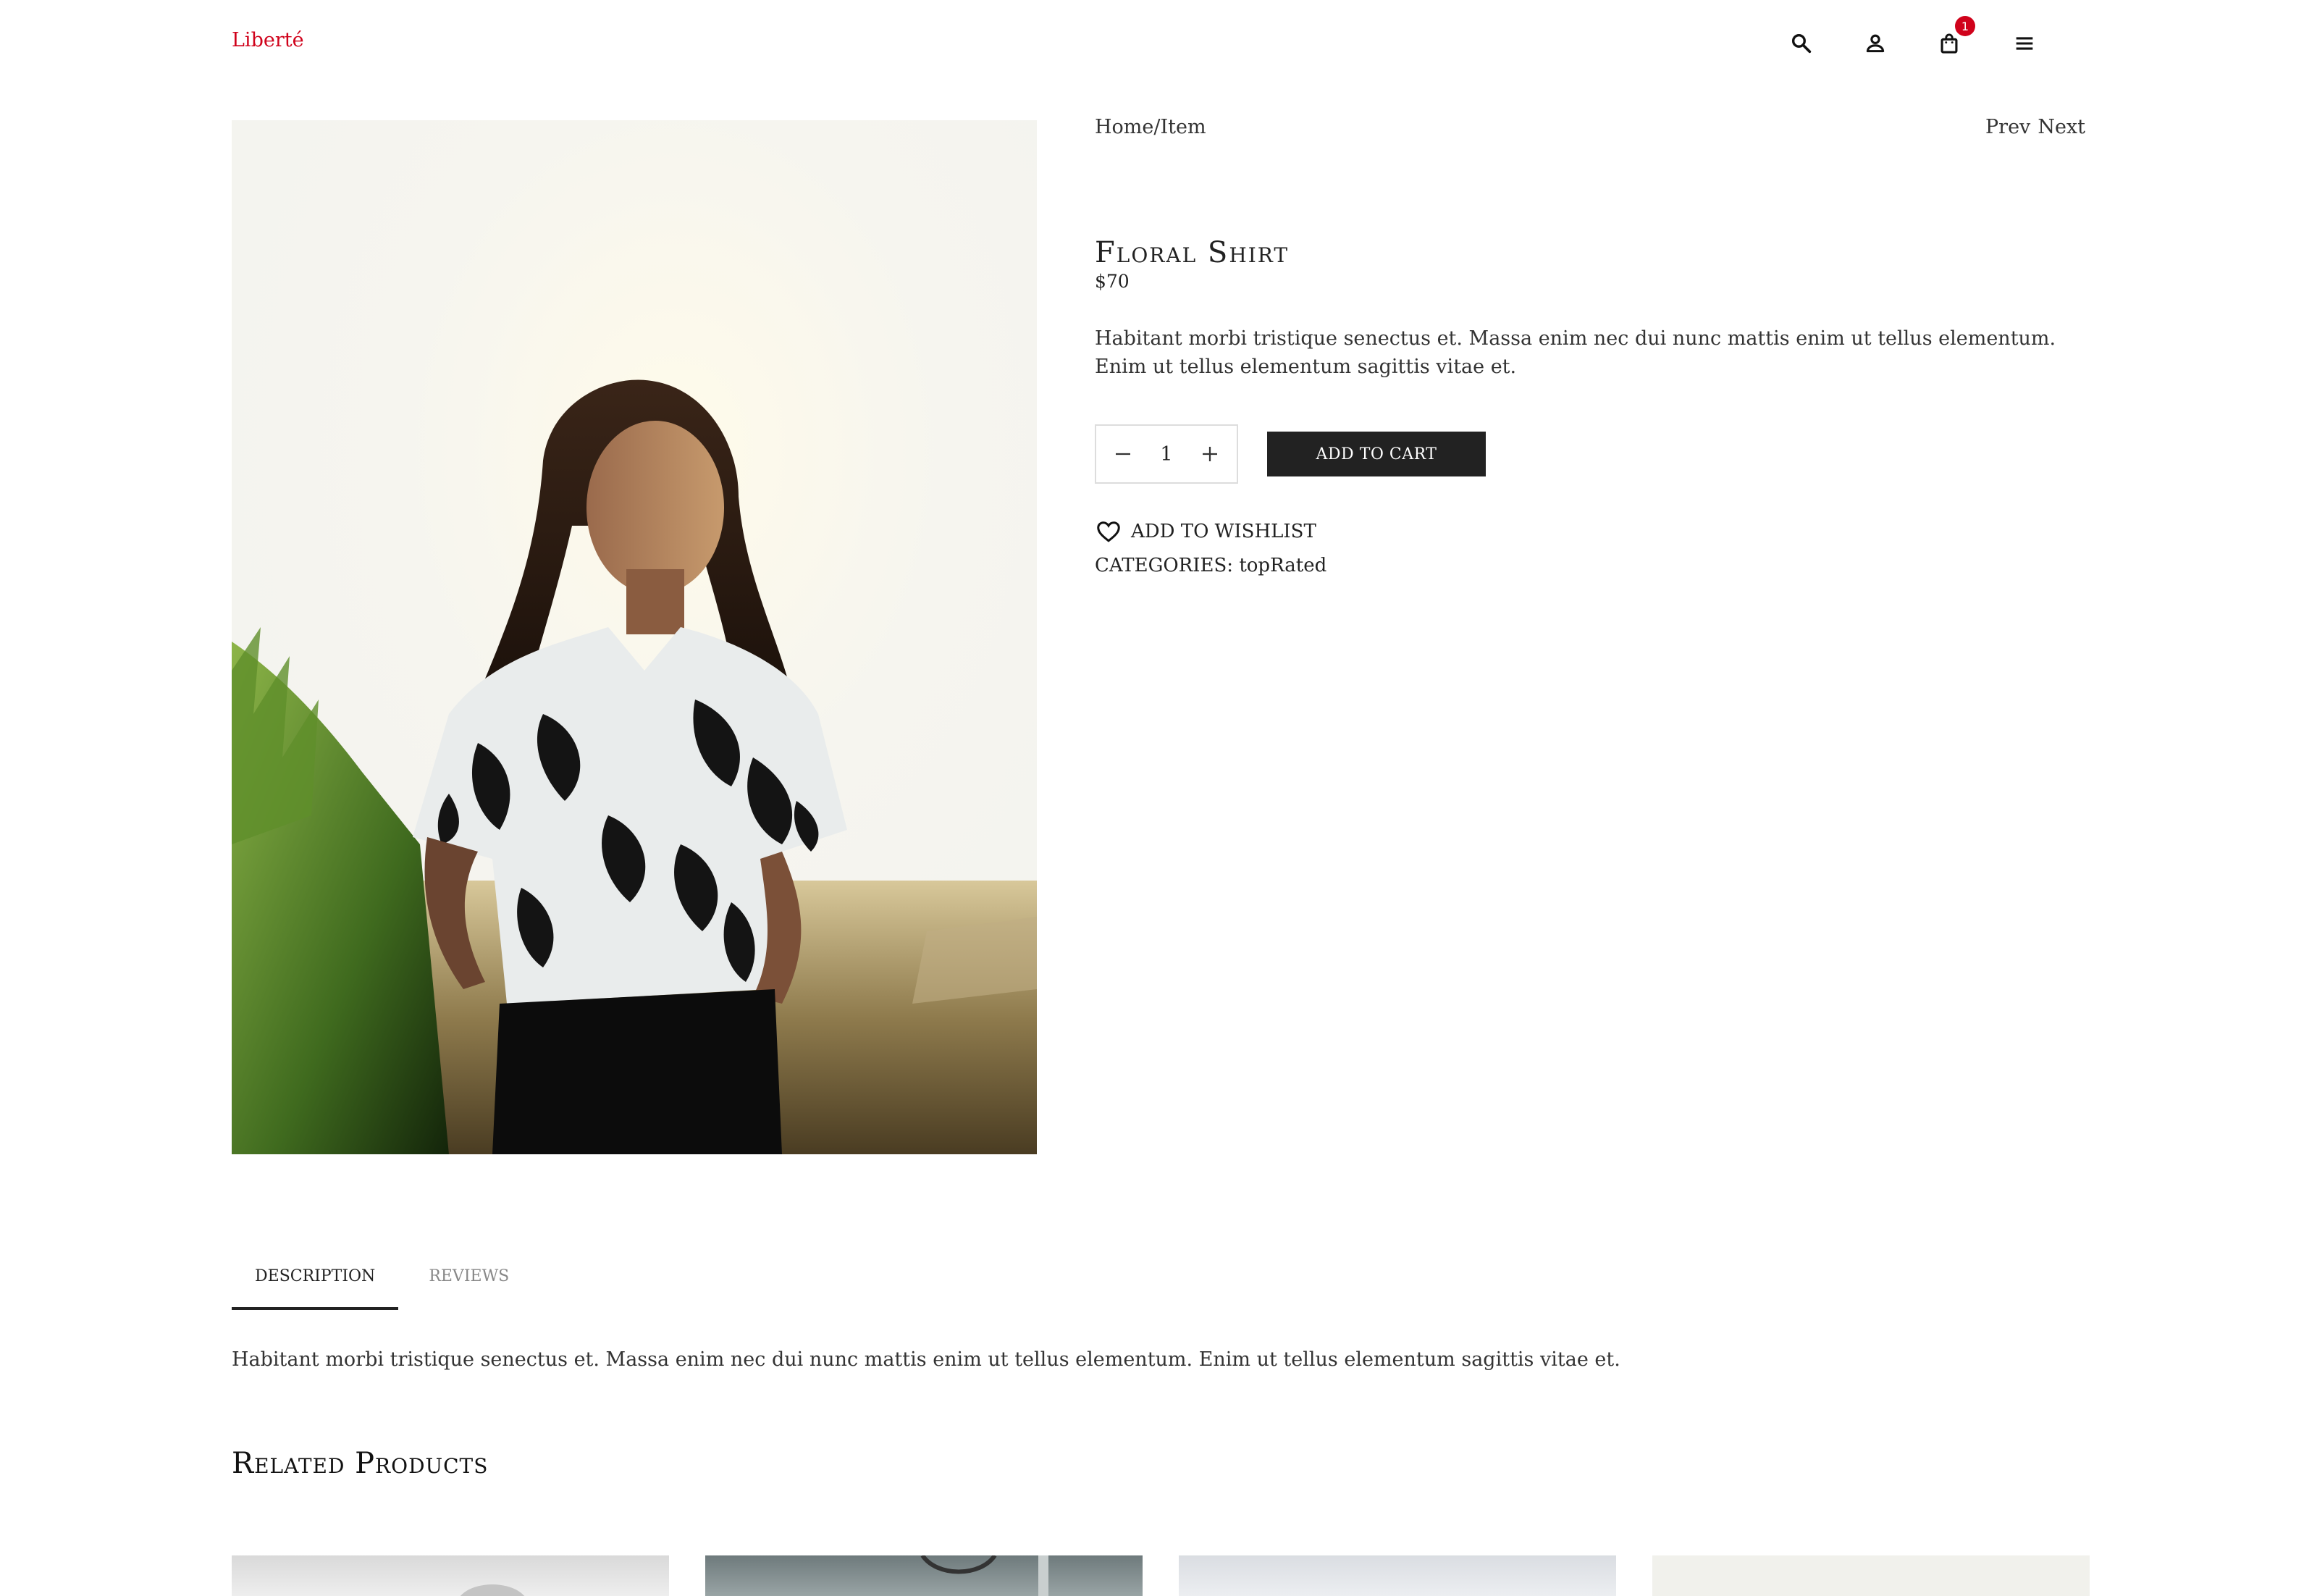  What do you see at coordinates (1283, 565) in the screenshot?
I see `category-link: topRated` at bounding box center [1283, 565].